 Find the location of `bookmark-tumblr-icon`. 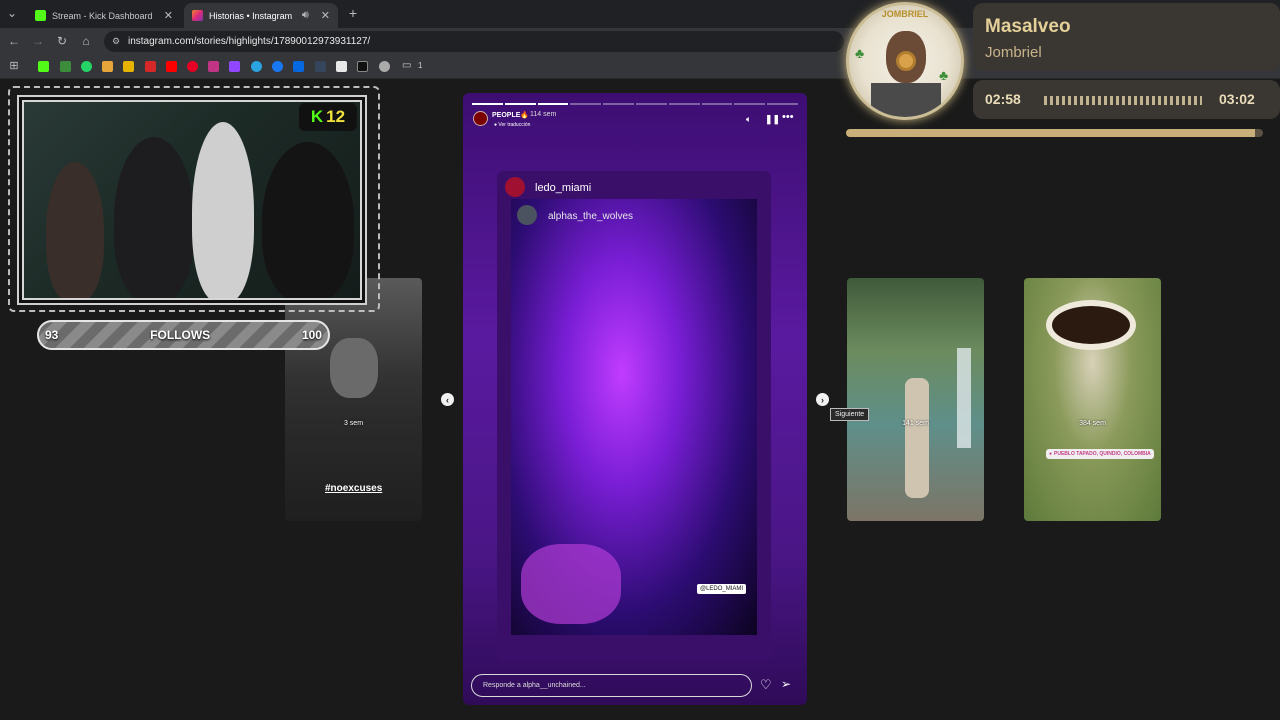

bookmark-tumblr-icon is located at coordinates (320, 66).